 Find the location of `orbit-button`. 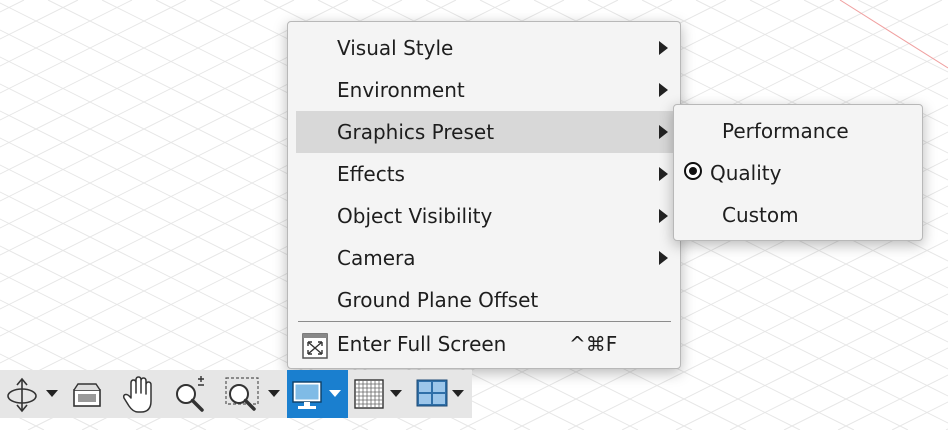

orbit-button is located at coordinates (31, 394).